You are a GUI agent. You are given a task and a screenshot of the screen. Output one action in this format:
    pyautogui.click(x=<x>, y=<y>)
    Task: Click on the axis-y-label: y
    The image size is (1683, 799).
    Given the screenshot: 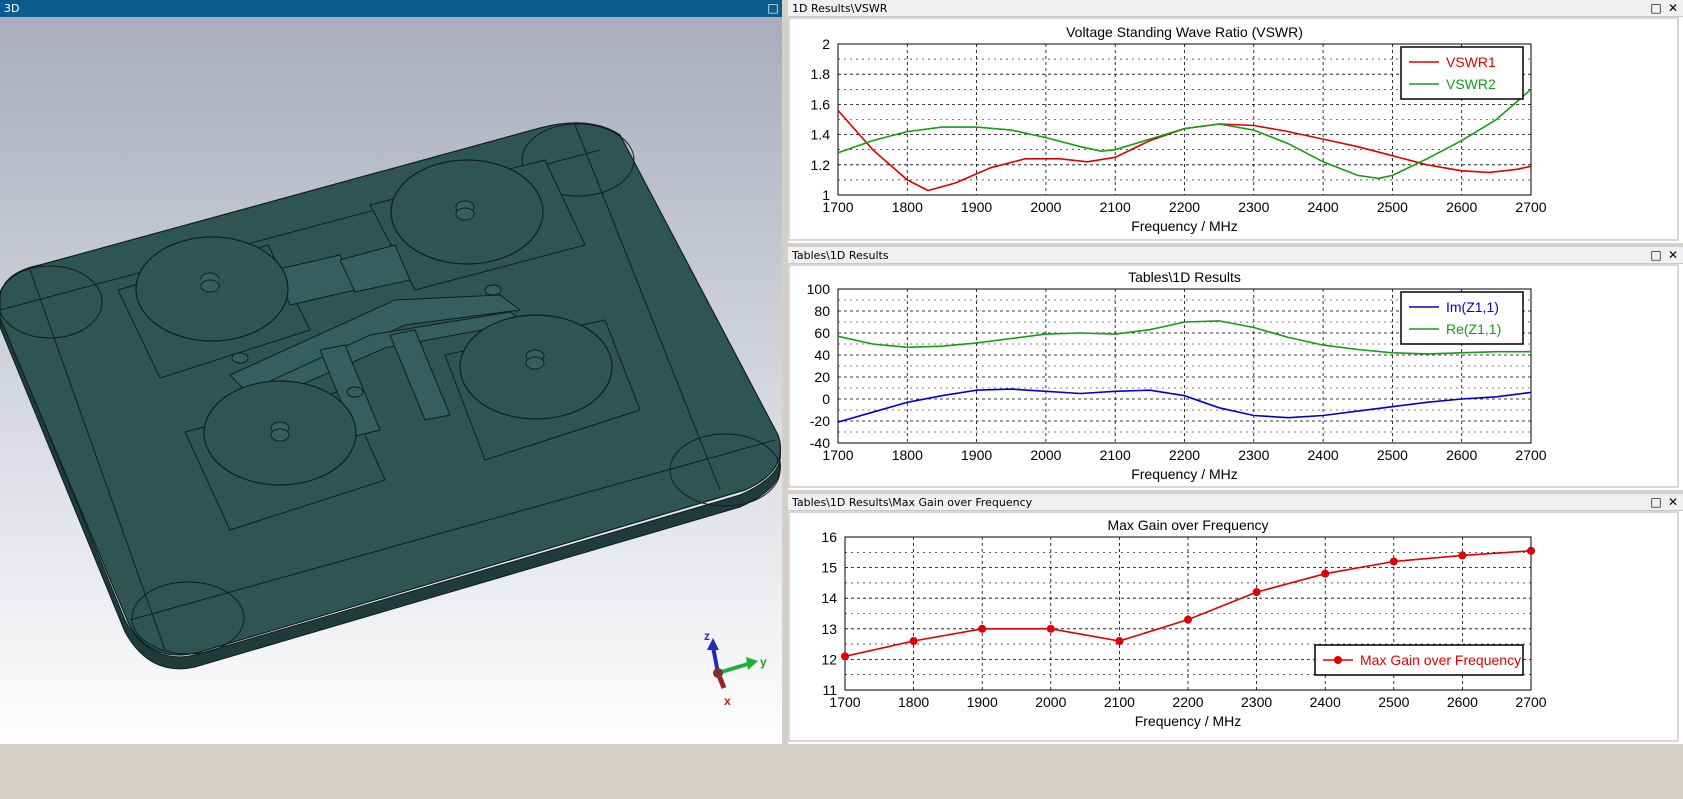 What is the action you would take?
    pyautogui.click(x=763, y=662)
    